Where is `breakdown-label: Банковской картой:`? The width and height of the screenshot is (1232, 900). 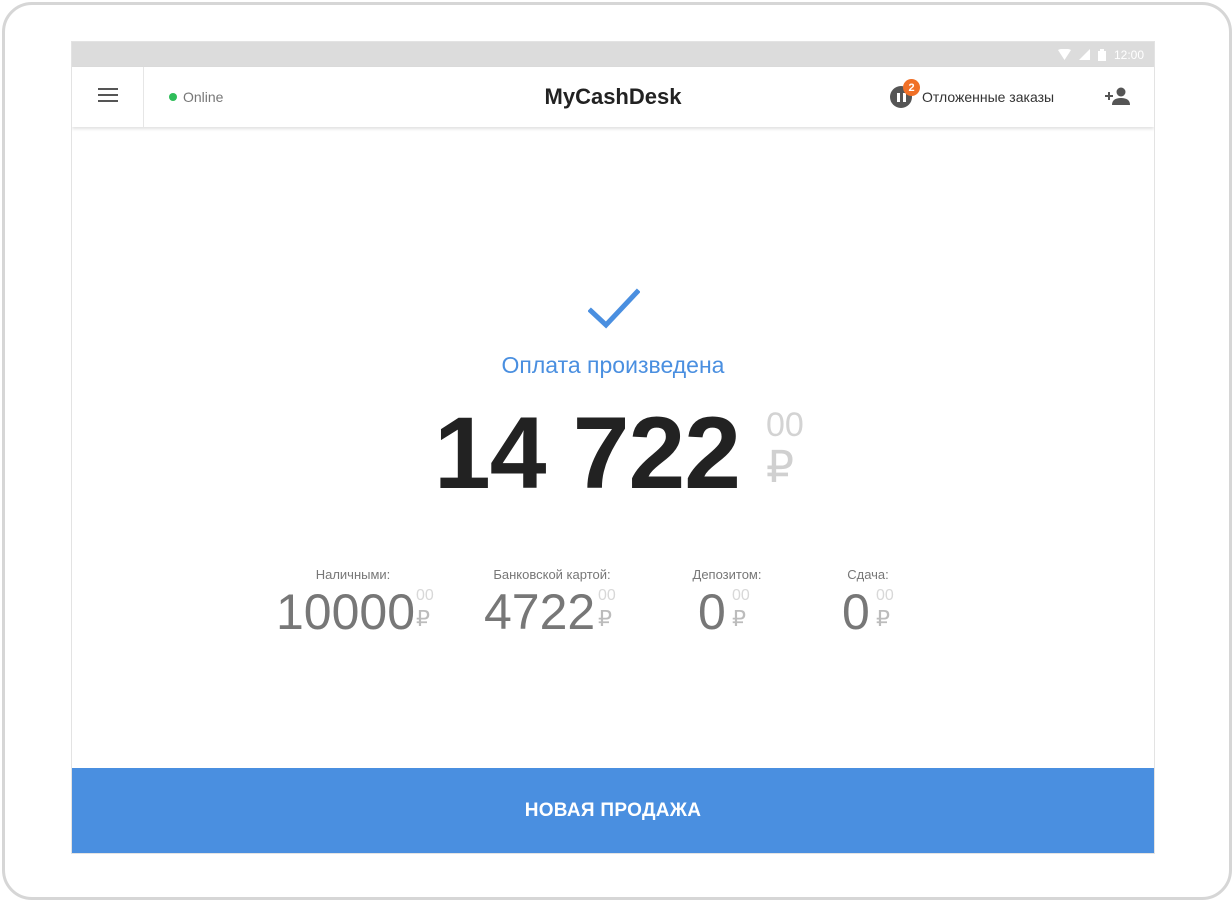 breakdown-label: Банковской картой: is located at coordinates (552, 574).